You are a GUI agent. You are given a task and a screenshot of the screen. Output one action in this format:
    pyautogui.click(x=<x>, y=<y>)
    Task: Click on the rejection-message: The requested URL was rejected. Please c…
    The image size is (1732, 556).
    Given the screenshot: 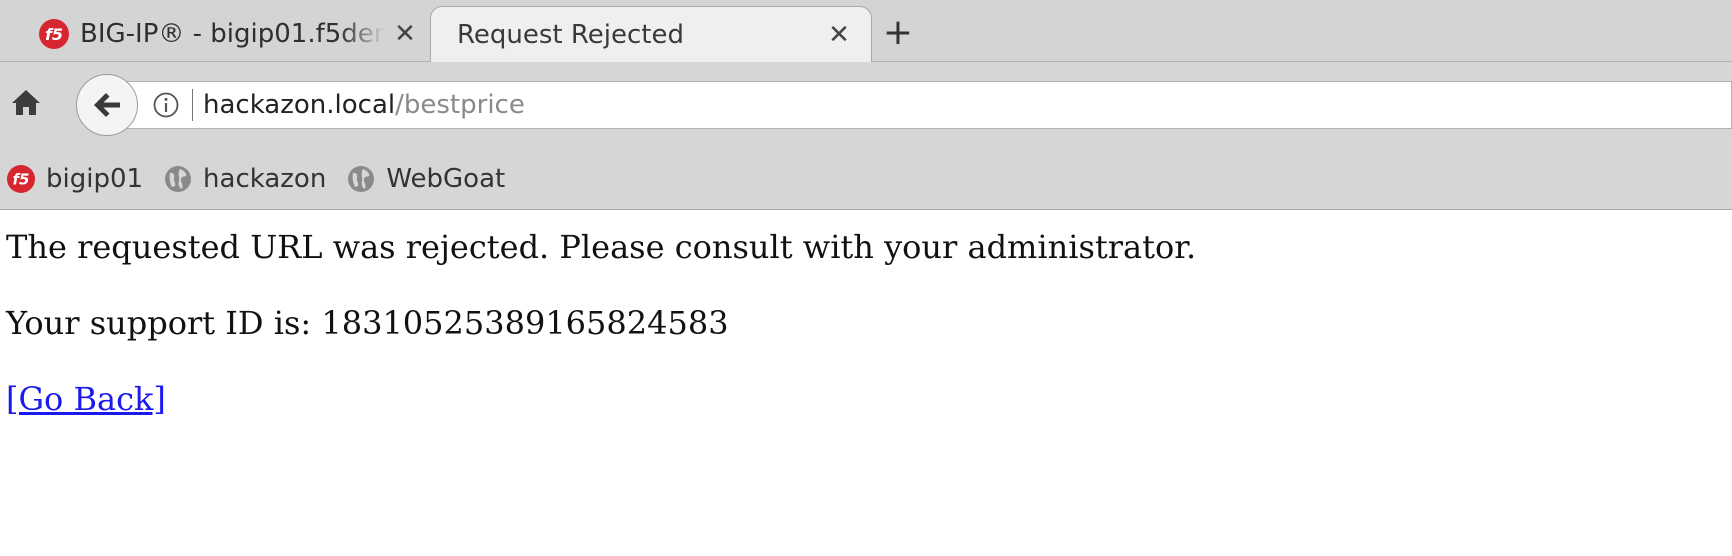 What is the action you would take?
    pyautogui.click(x=601, y=247)
    